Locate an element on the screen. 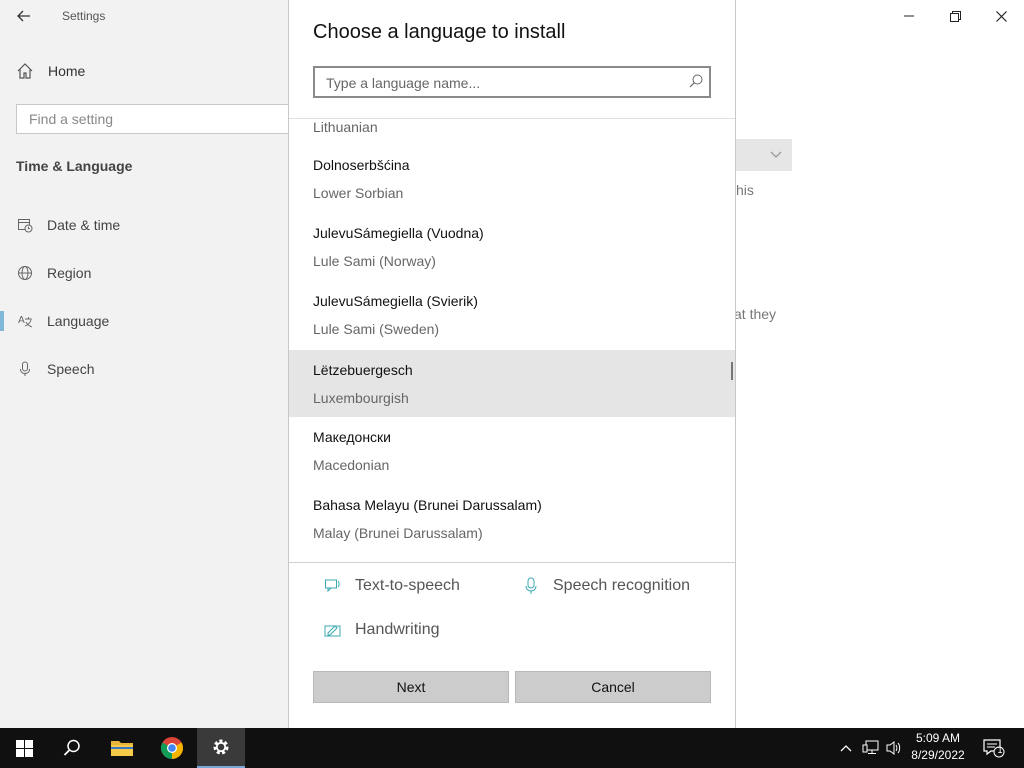  find-setting-box is located at coordinates (156, 119).